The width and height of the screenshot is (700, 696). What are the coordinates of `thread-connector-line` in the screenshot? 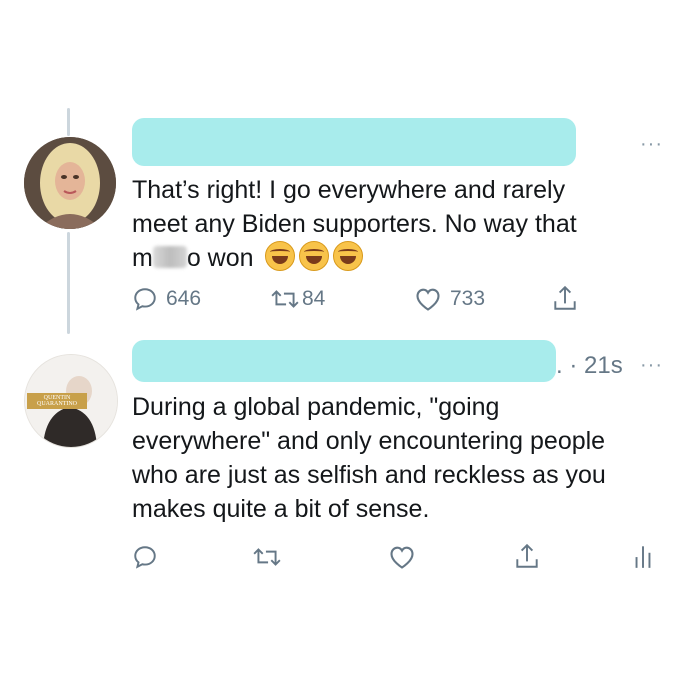 It's located at (68, 283).